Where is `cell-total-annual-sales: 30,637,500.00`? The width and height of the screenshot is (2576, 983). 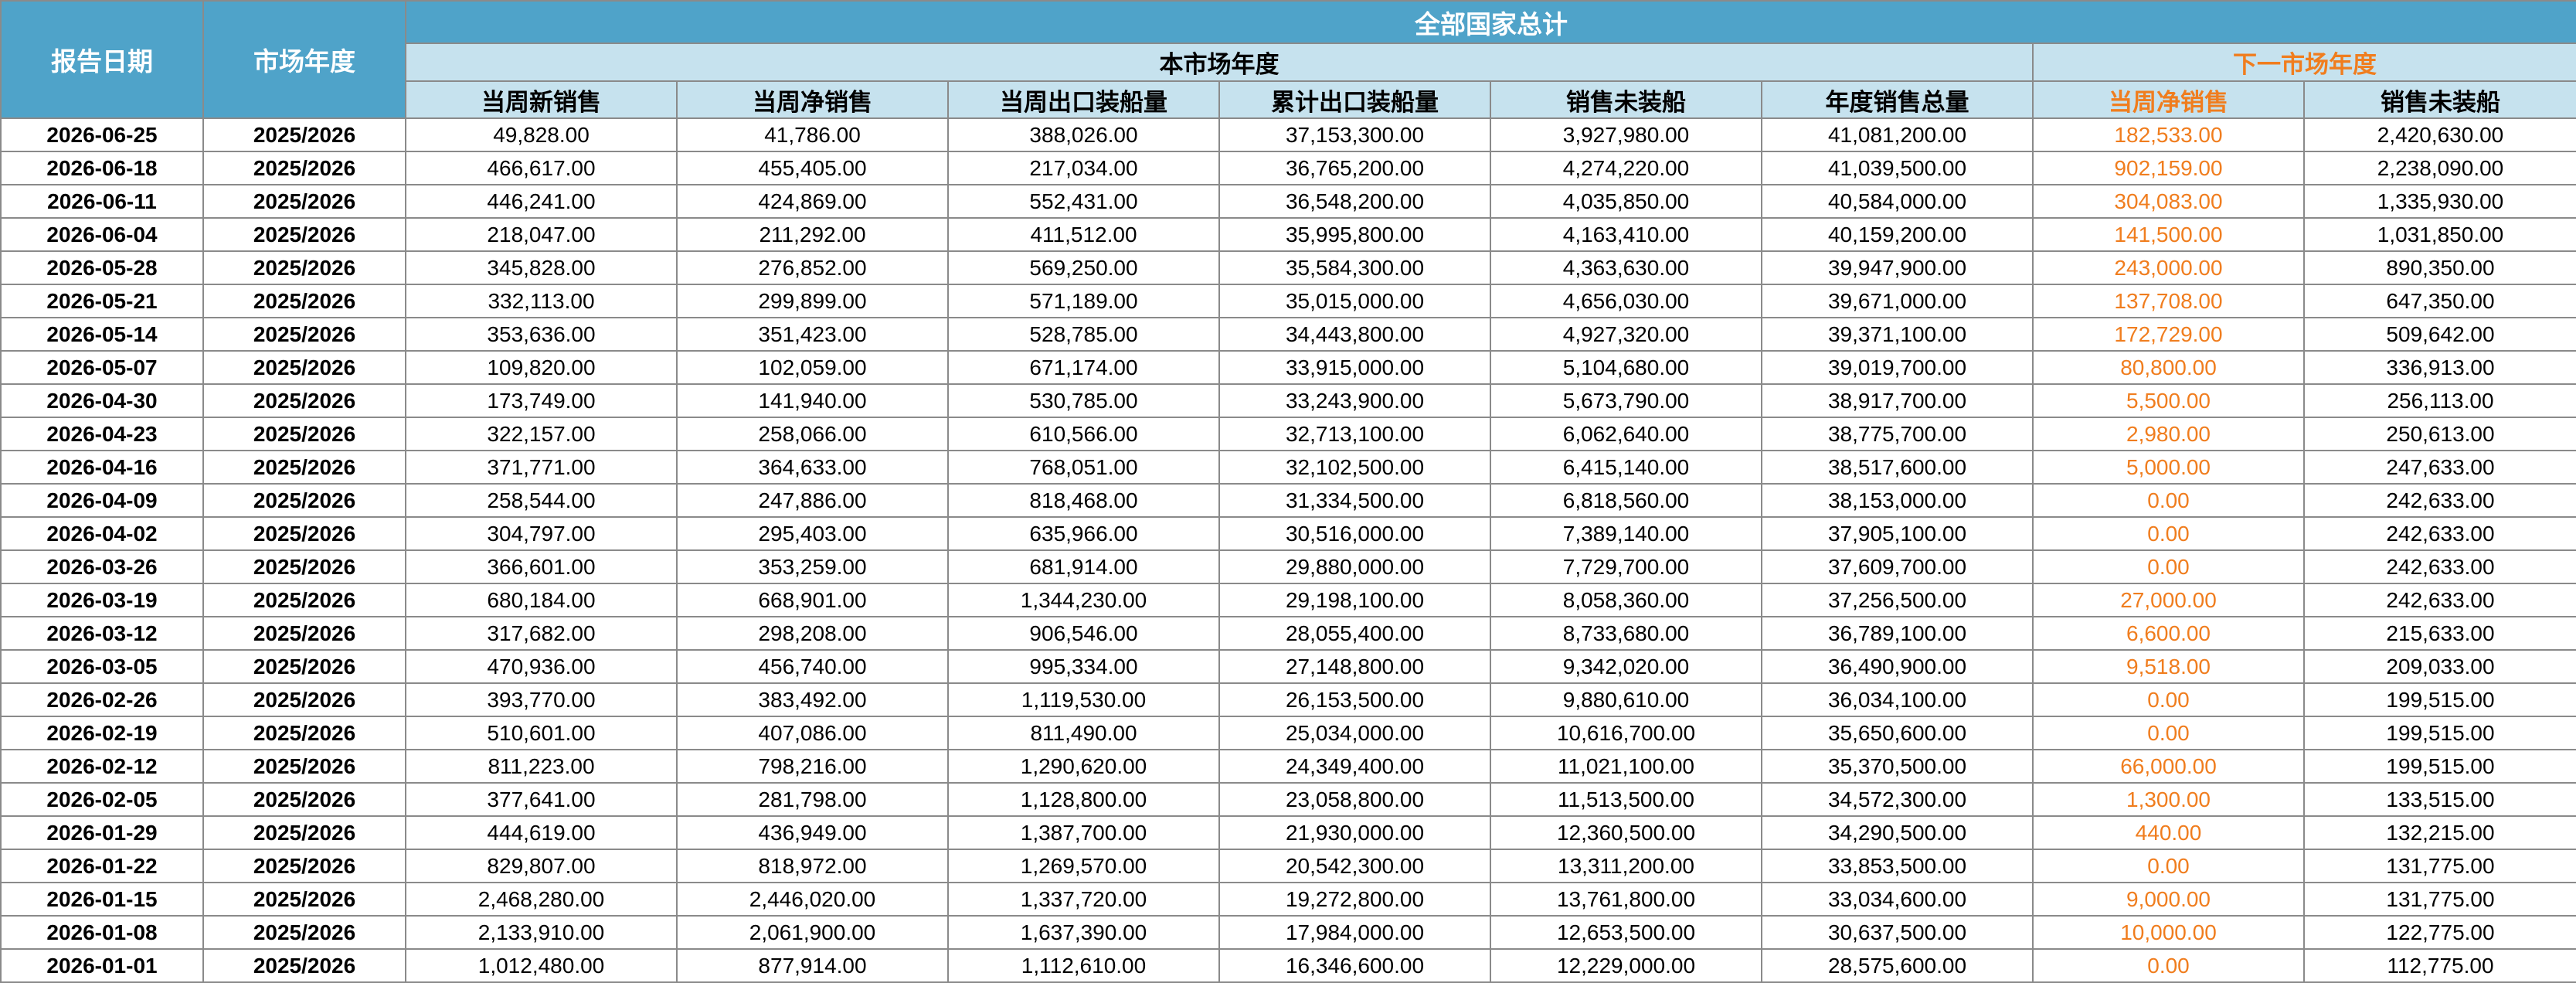
cell-total-annual-sales: 30,637,500.00 is located at coordinates (1897, 932).